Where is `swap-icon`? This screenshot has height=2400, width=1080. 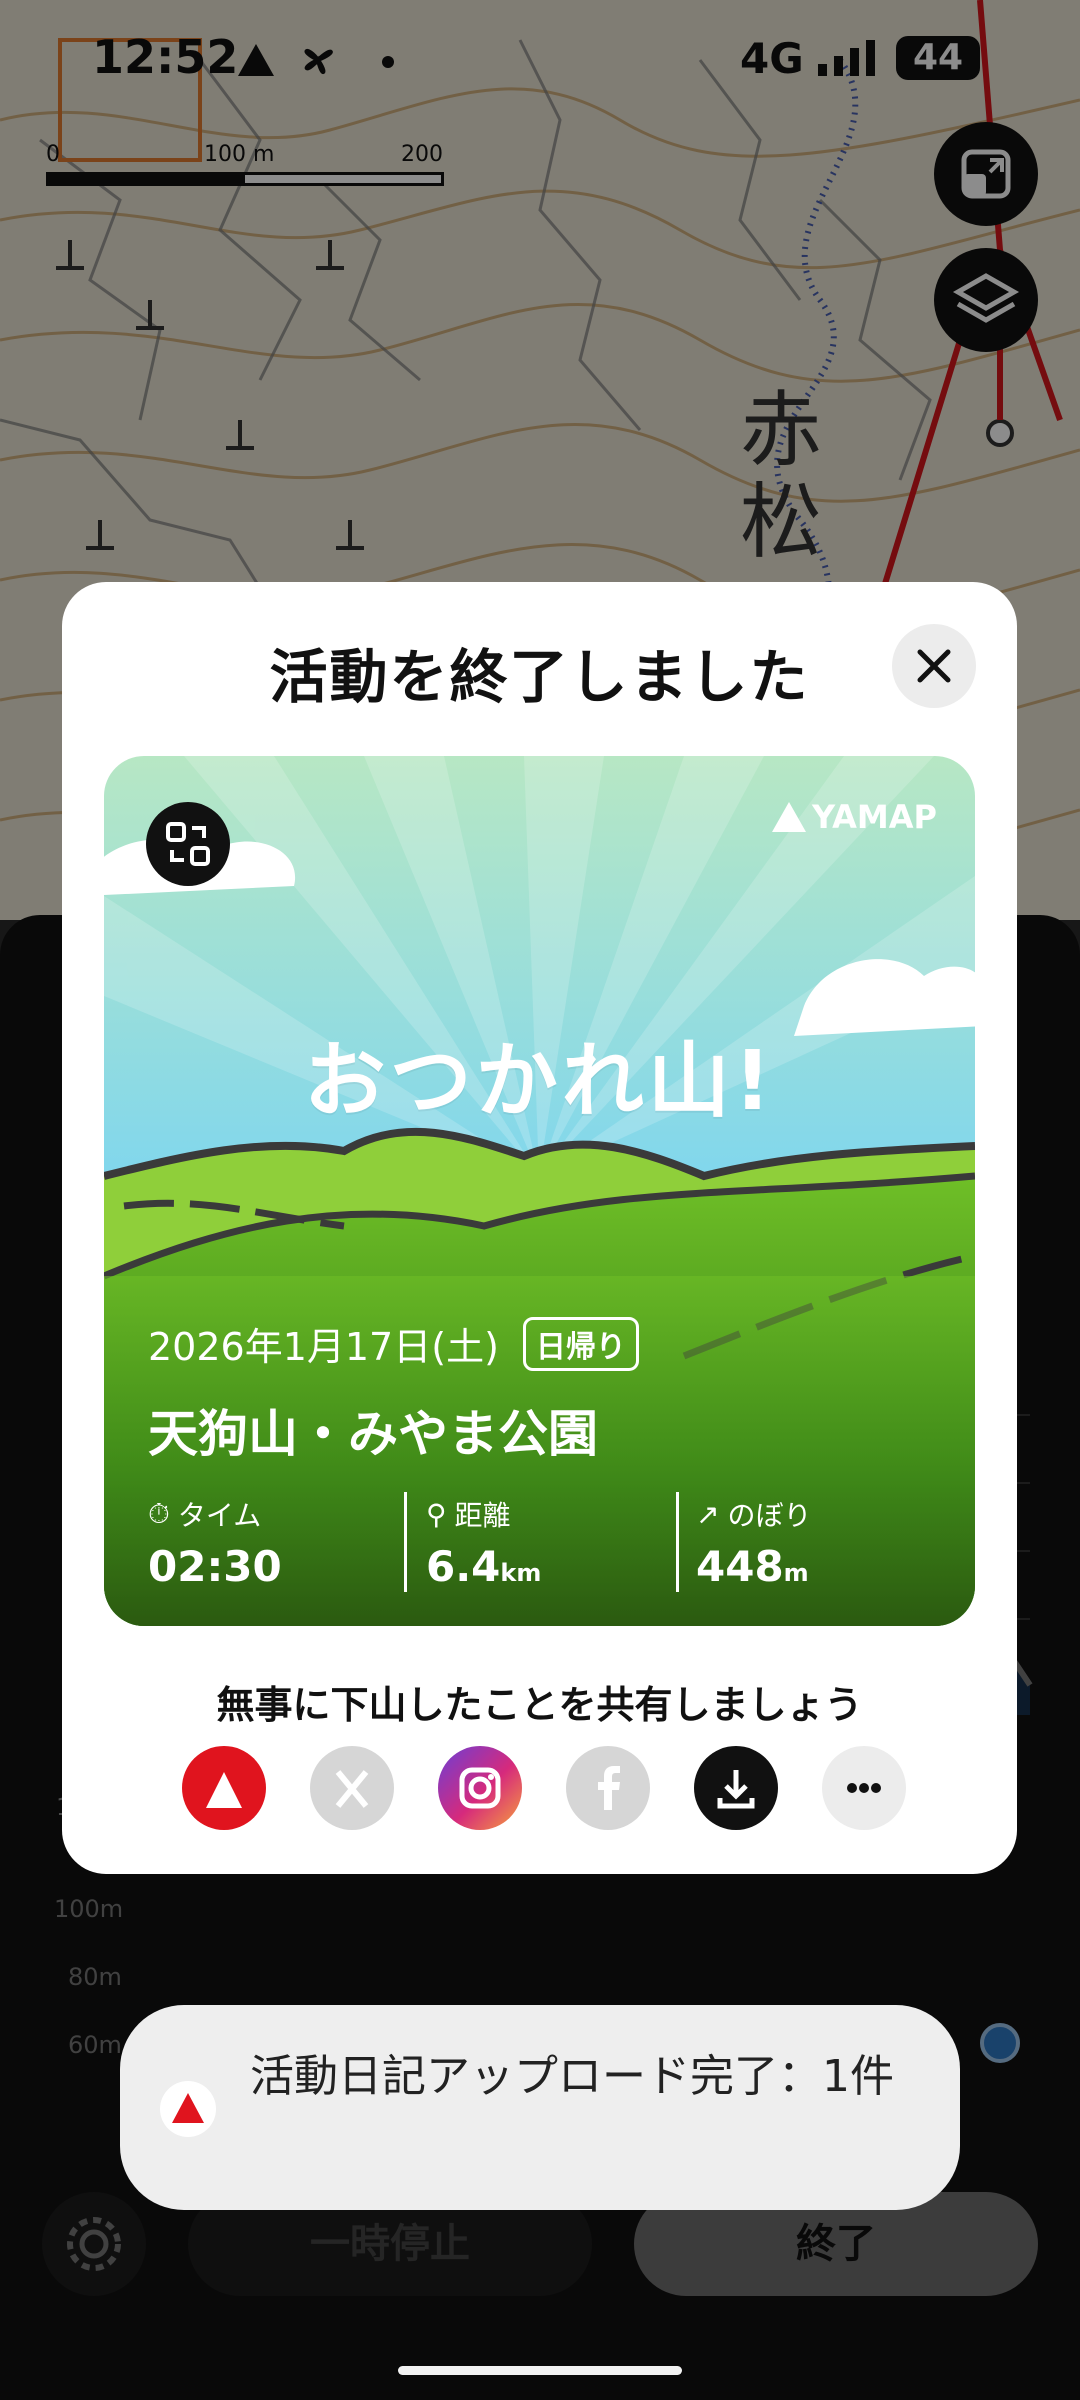 swap-icon is located at coordinates (188, 844).